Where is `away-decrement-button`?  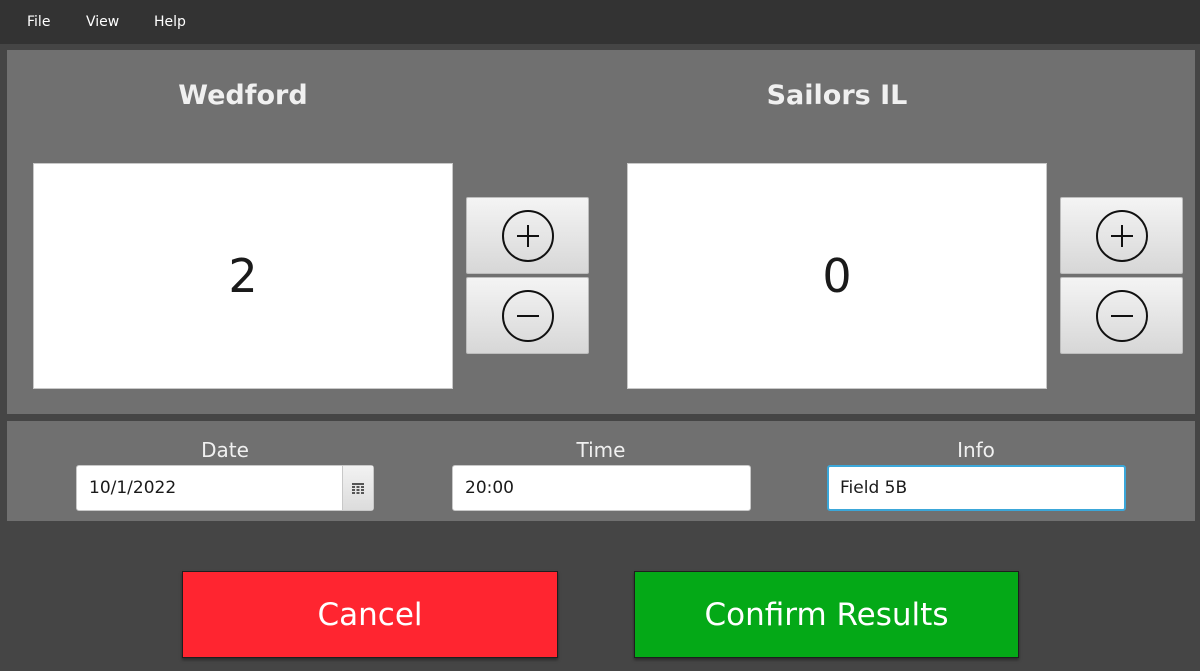 away-decrement-button is located at coordinates (1121, 315).